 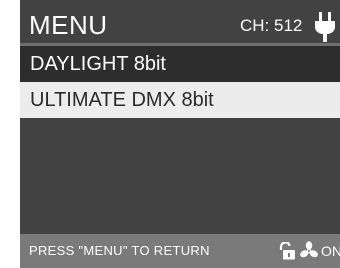 I want to click on footer-bar: PRESS "MENU" TO RETURN ON, so click(x=180, y=251).